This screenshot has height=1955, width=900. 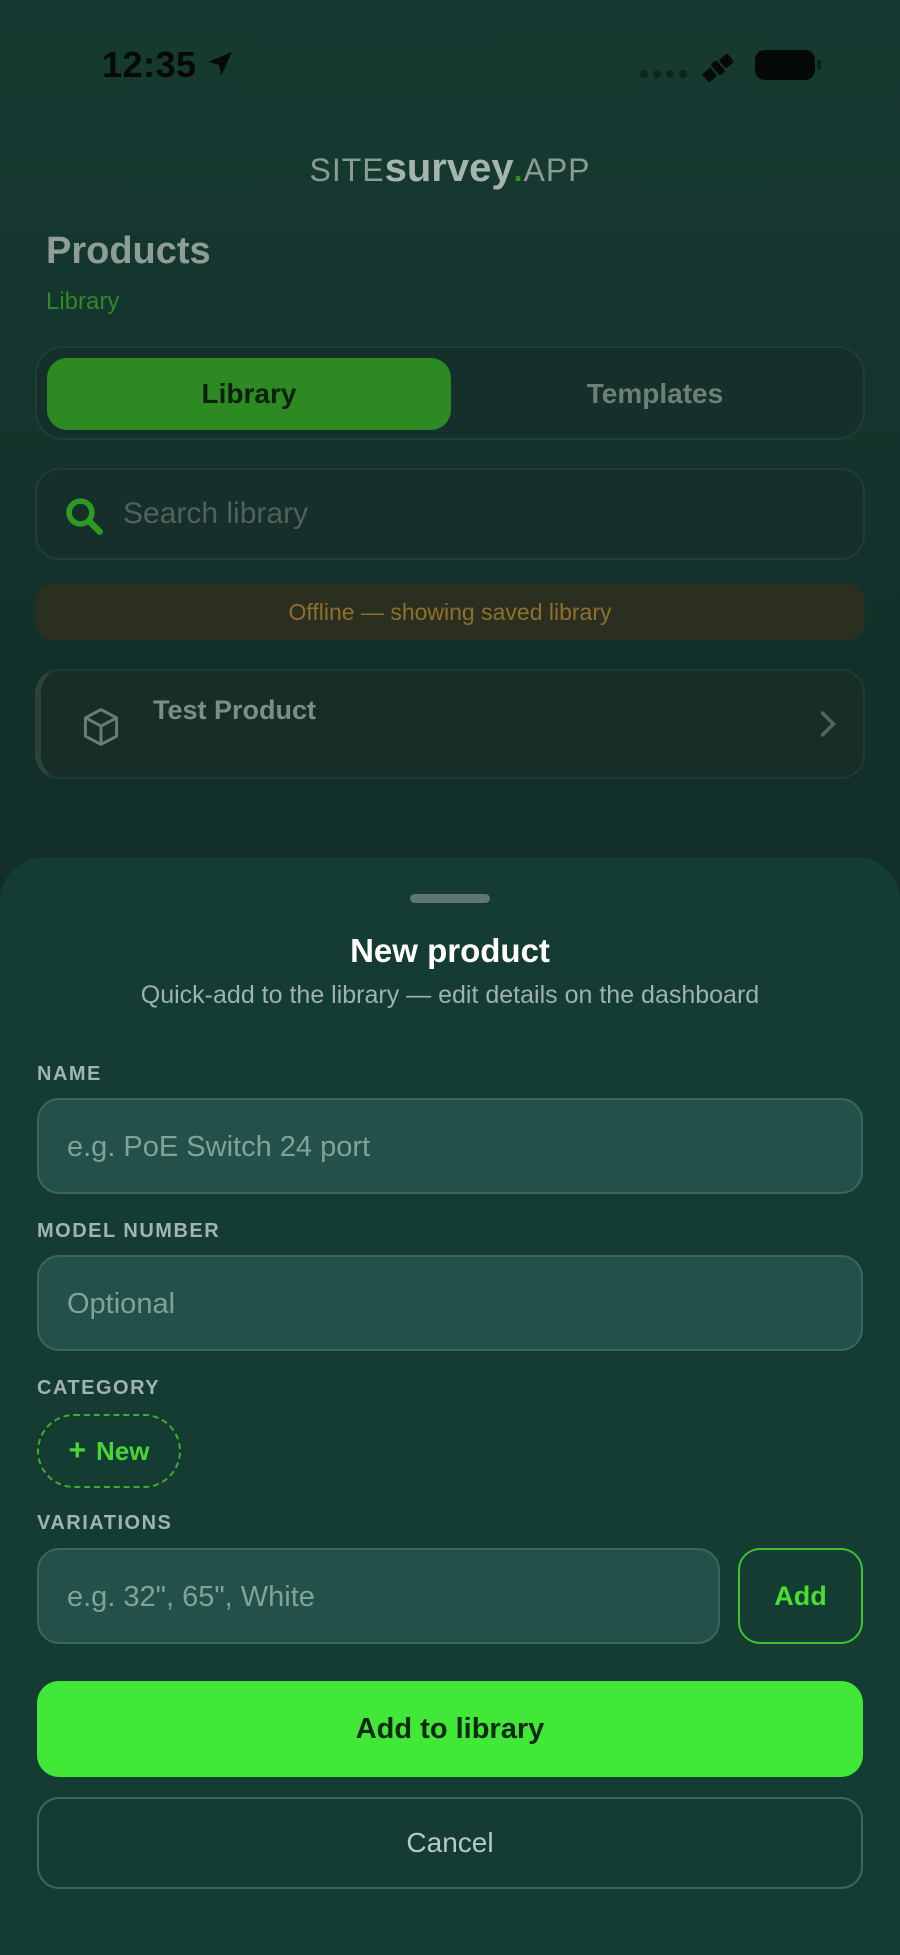 I want to click on search-placeholder: Search library, so click(x=216, y=513).